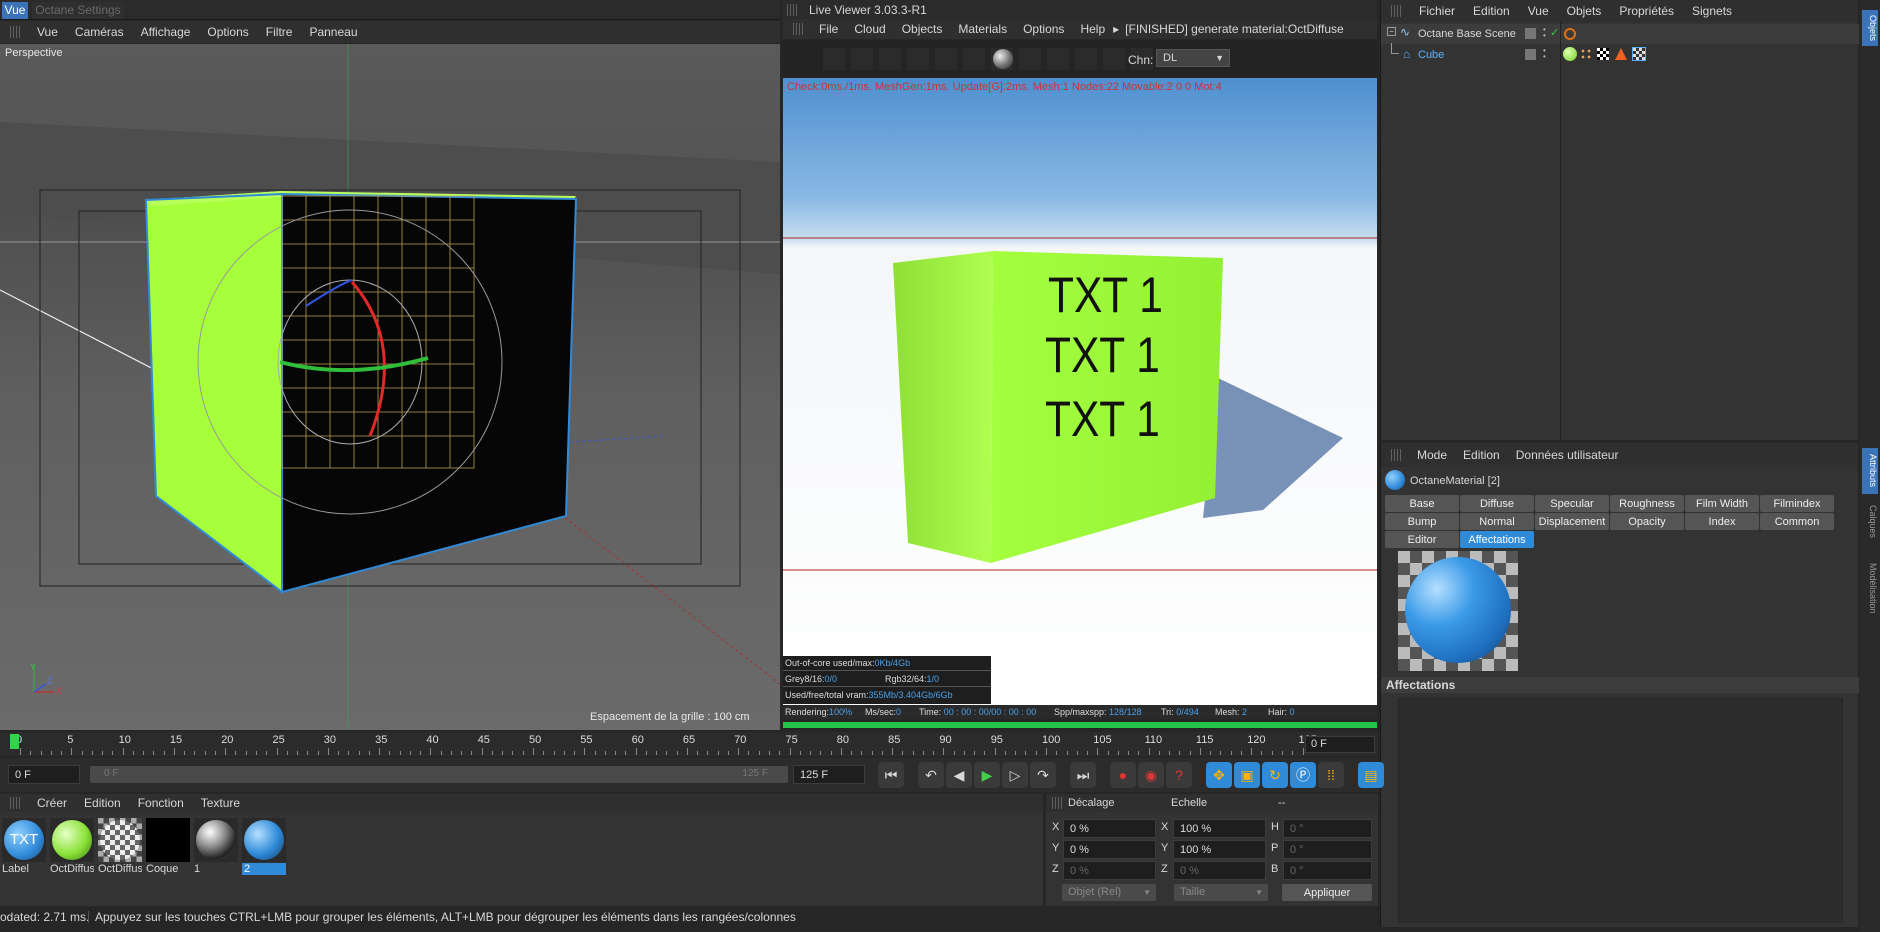 This screenshot has width=1880, height=932. What do you see at coordinates (1586, 54) in the screenshot?
I see `texture-tag-icon` at bounding box center [1586, 54].